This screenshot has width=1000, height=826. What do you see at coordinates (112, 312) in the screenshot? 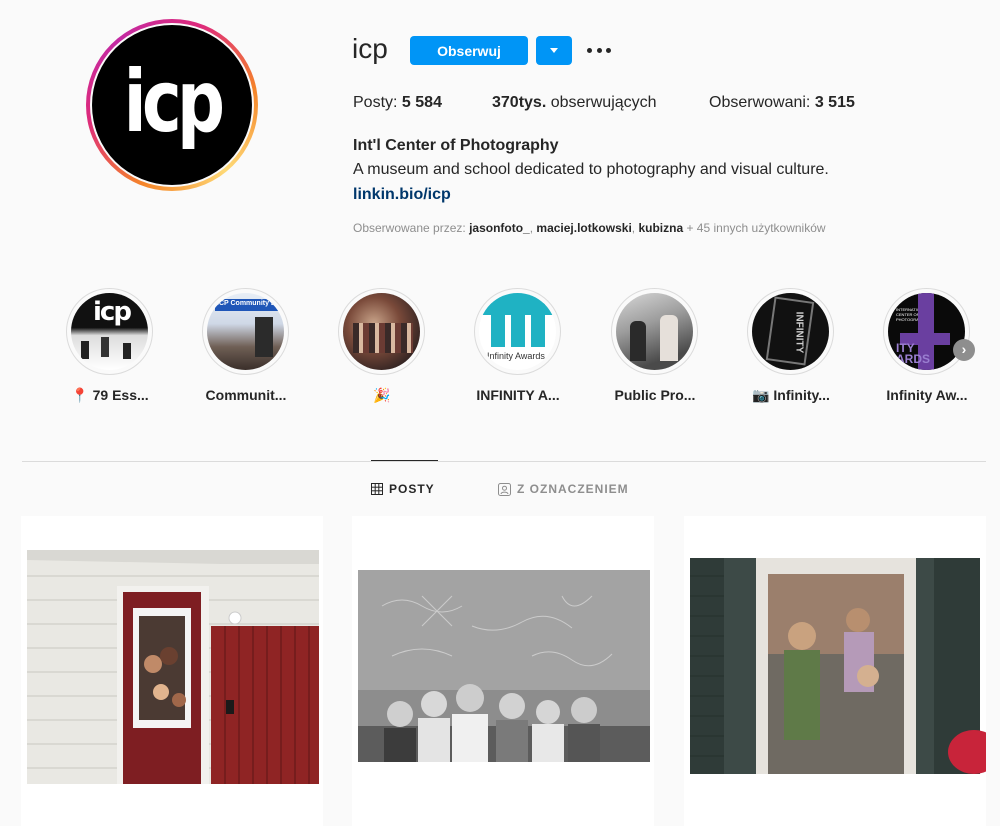
I see `highlight-cover-text: icp` at bounding box center [112, 312].